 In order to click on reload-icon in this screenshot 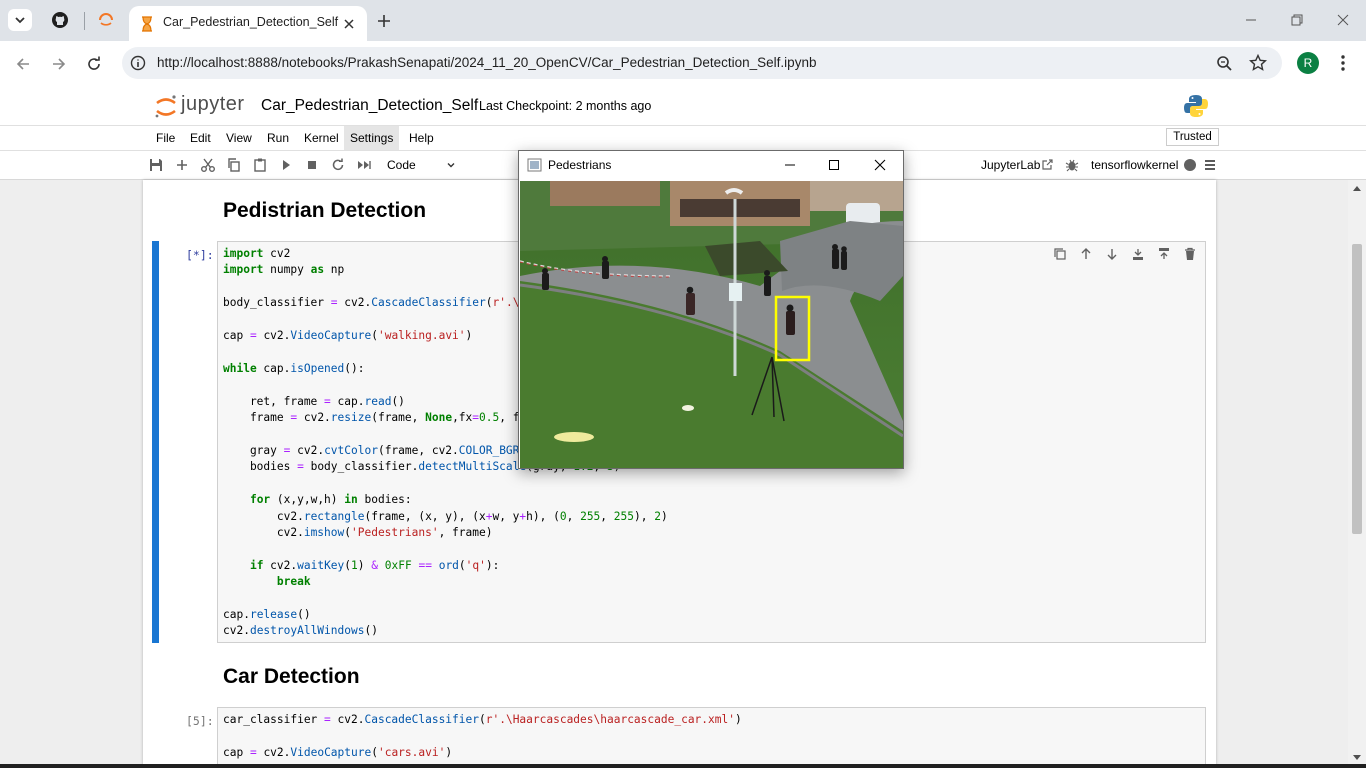, I will do `click(94, 63)`.